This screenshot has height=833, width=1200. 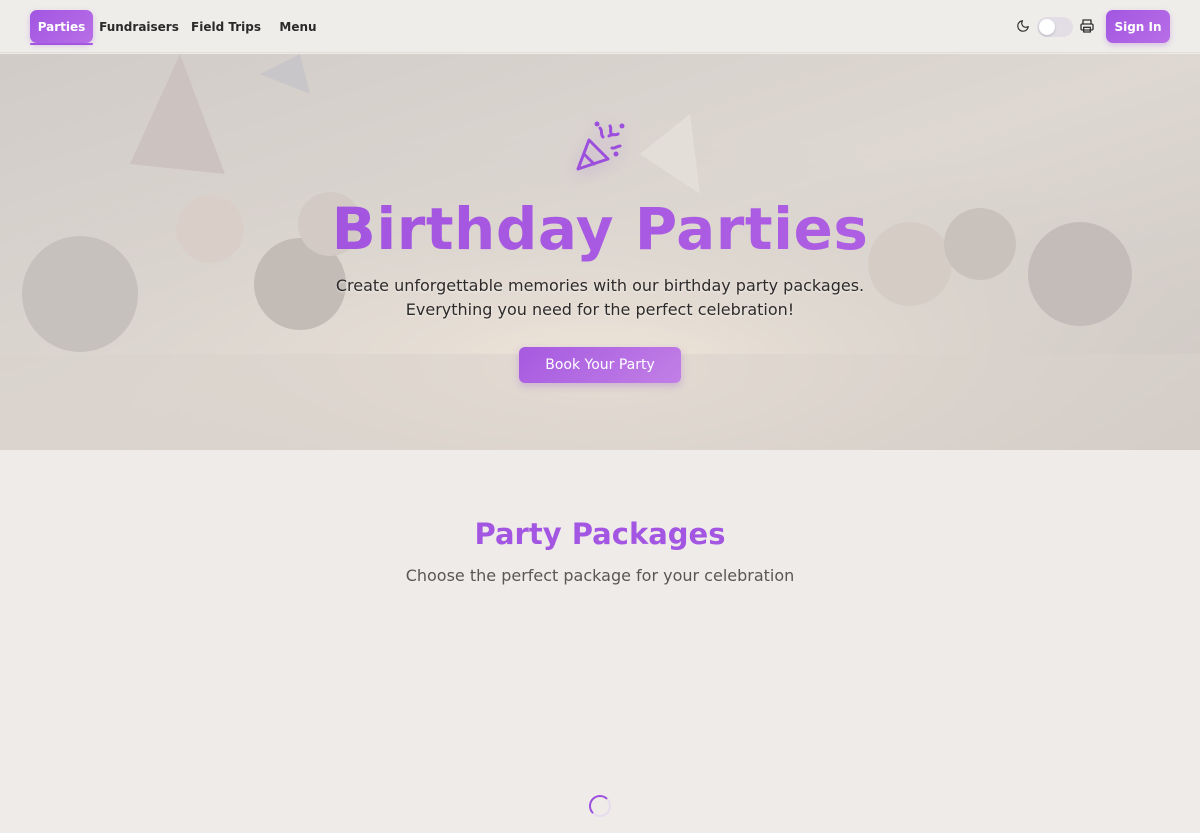 What do you see at coordinates (600, 229) in the screenshot?
I see `hero-title: Birthday Parties` at bounding box center [600, 229].